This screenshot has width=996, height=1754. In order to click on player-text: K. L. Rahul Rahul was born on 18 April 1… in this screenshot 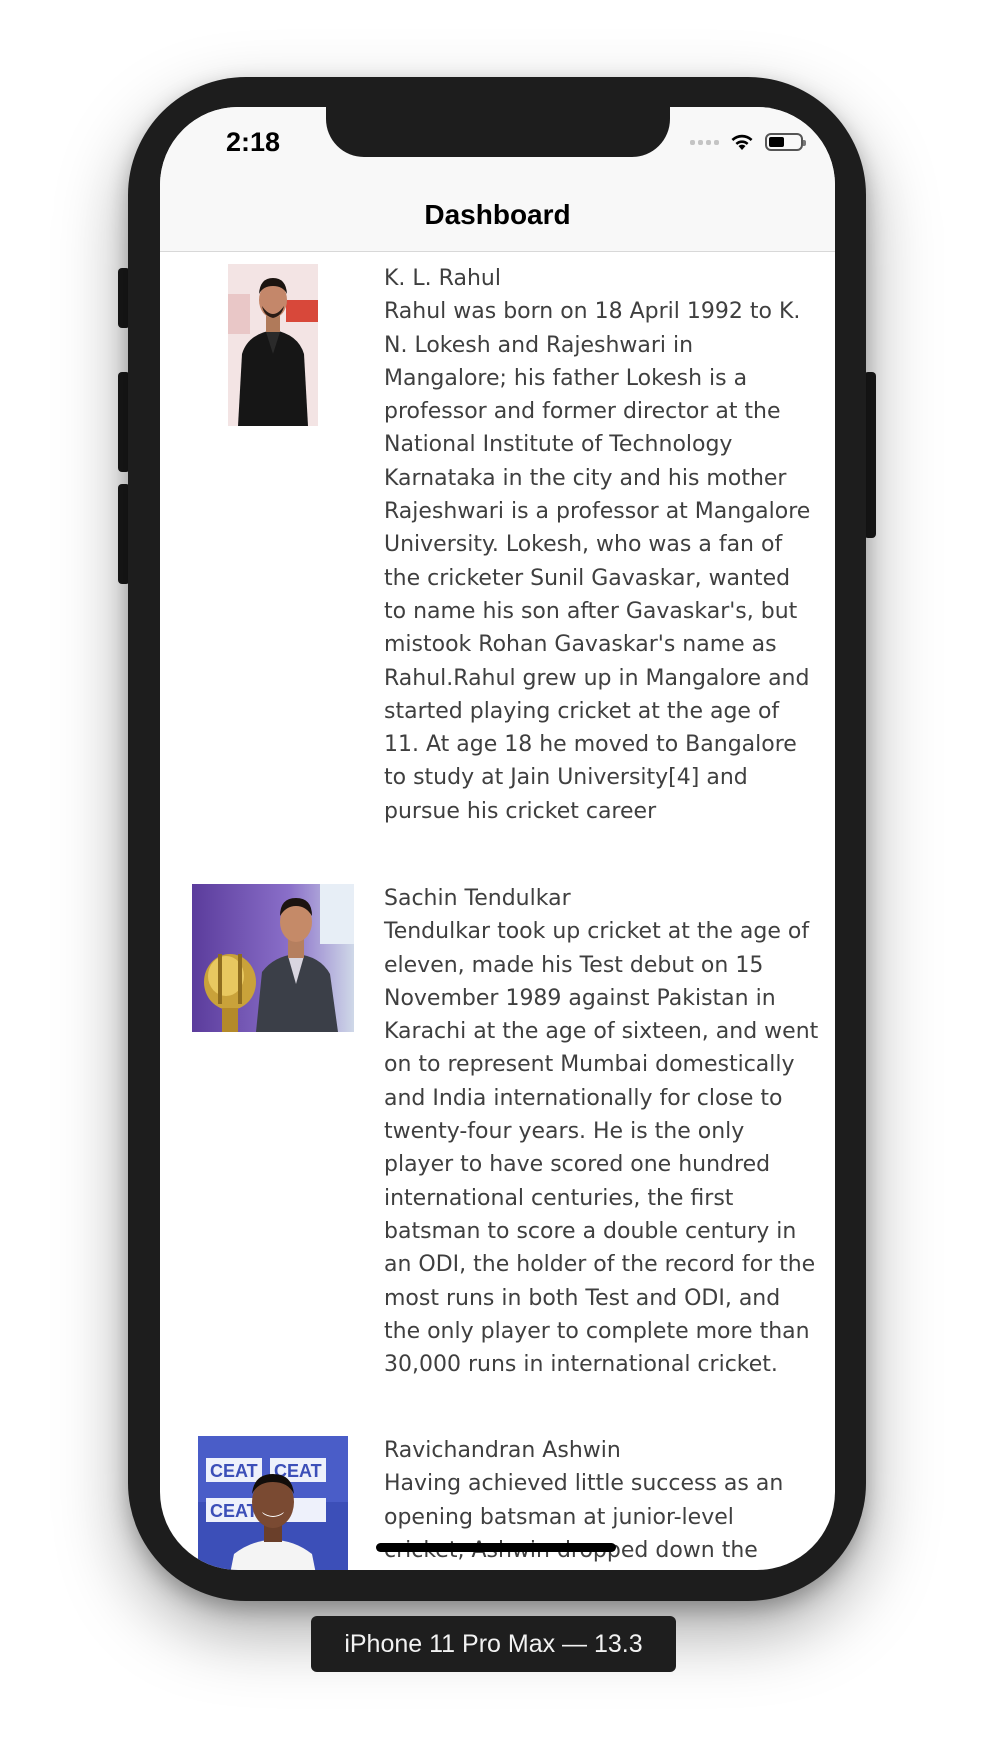, I will do `click(601, 545)`.